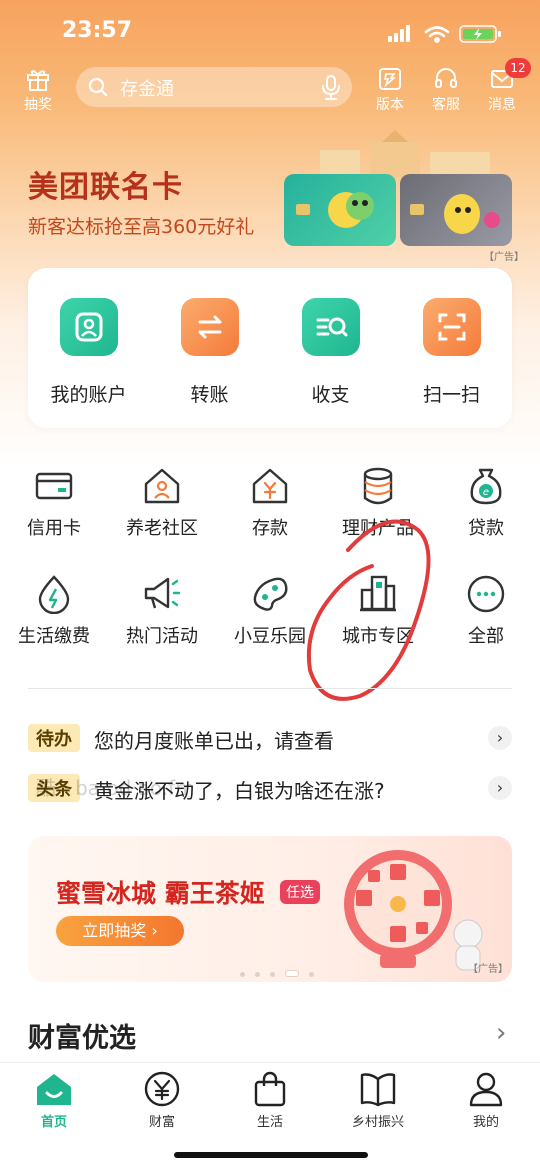  Describe the element at coordinates (115, 788) in the screenshot. I see `watermark: 酷 · ba·od·ao.fm` at that location.